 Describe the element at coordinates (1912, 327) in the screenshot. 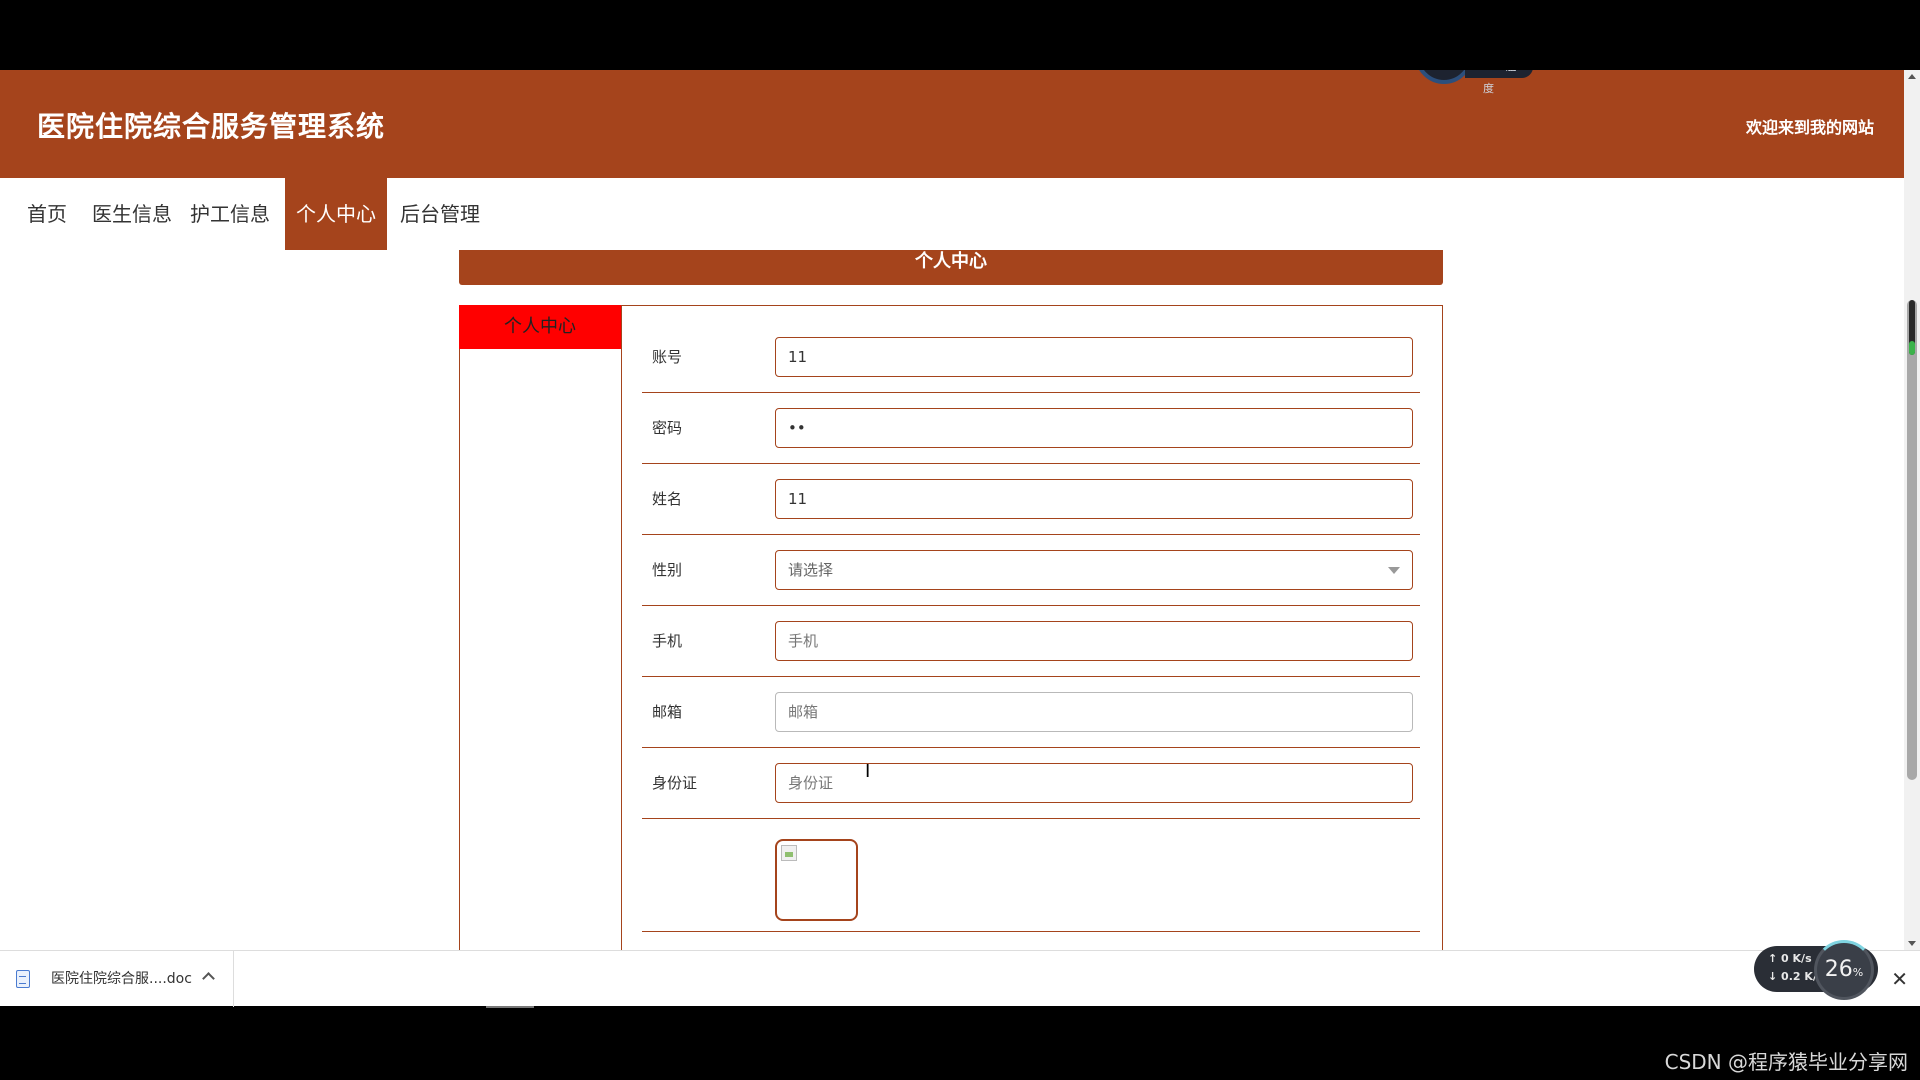

I see `scroll-indicator-icon` at that location.